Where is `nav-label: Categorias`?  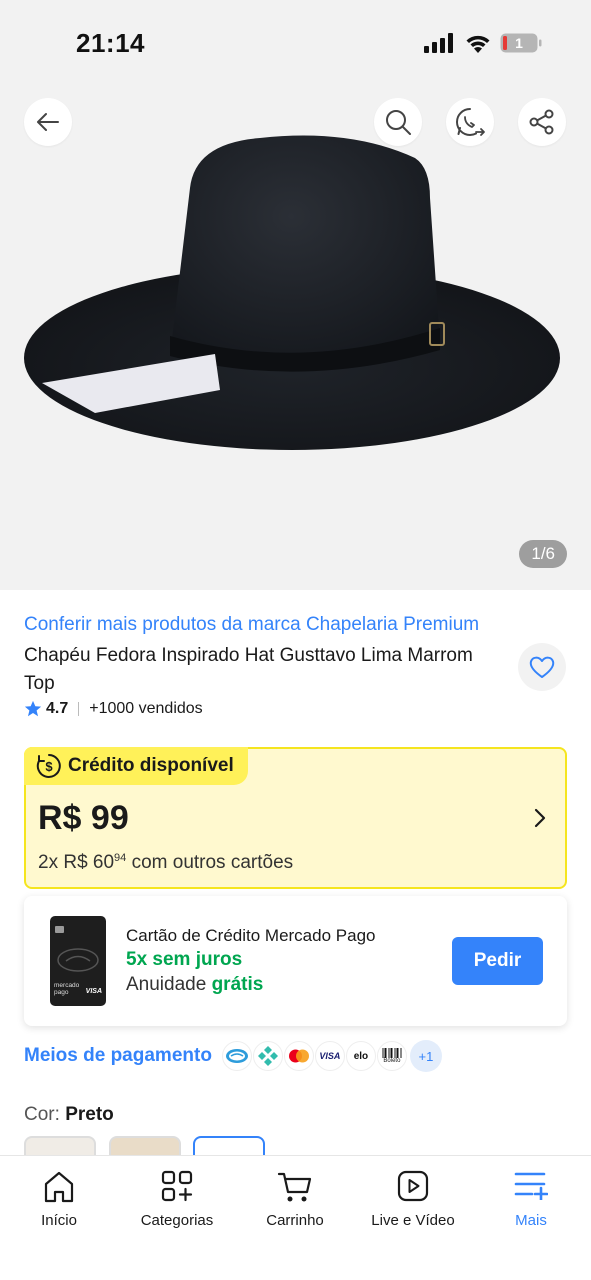
nav-label: Categorias is located at coordinates (177, 1220).